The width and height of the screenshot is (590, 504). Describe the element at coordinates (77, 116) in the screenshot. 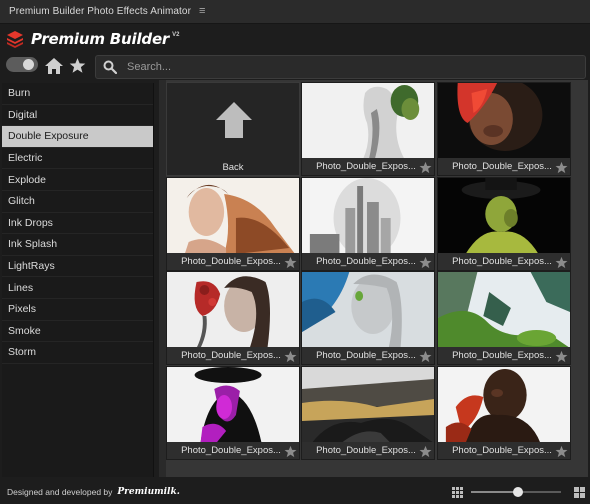

I see `category-item: Digital` at that location.